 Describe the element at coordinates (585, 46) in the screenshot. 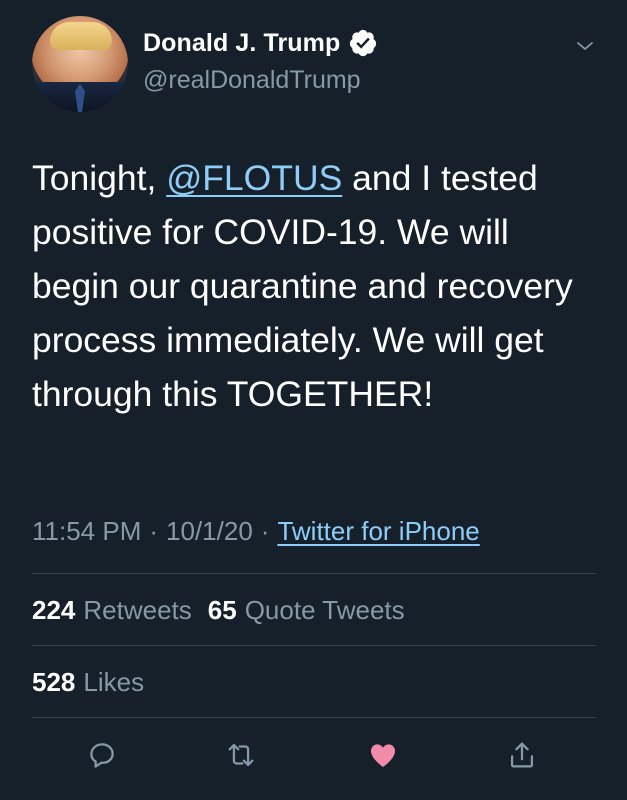

I see `chevron-down-icon` at that location.